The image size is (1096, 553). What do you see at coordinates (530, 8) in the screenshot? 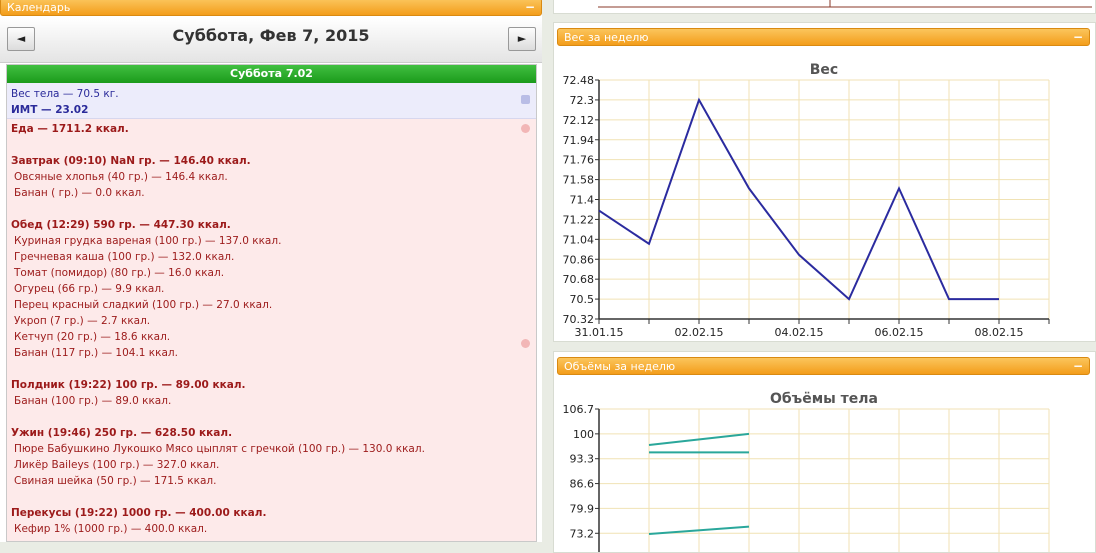
I see `collapse-icon: −` at bounding box center [530, 8].